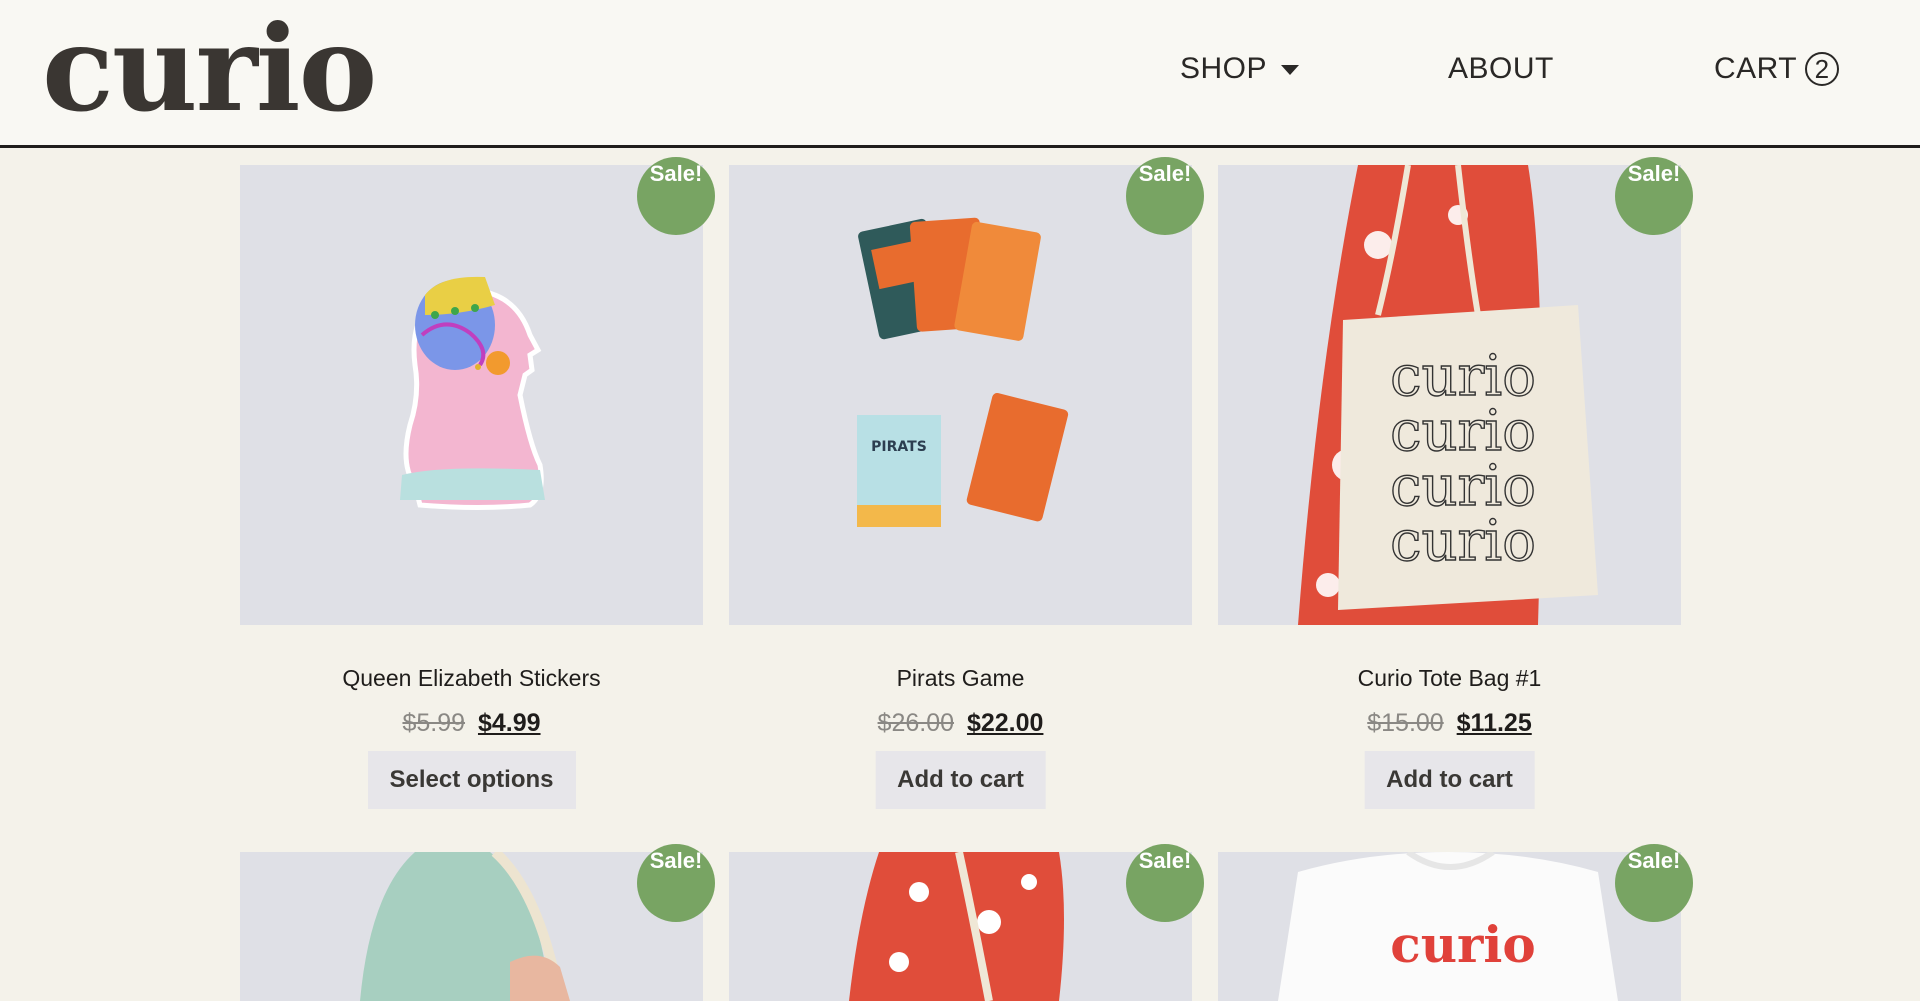  I want to click on old-price: $15.00, so click(1405, 723).